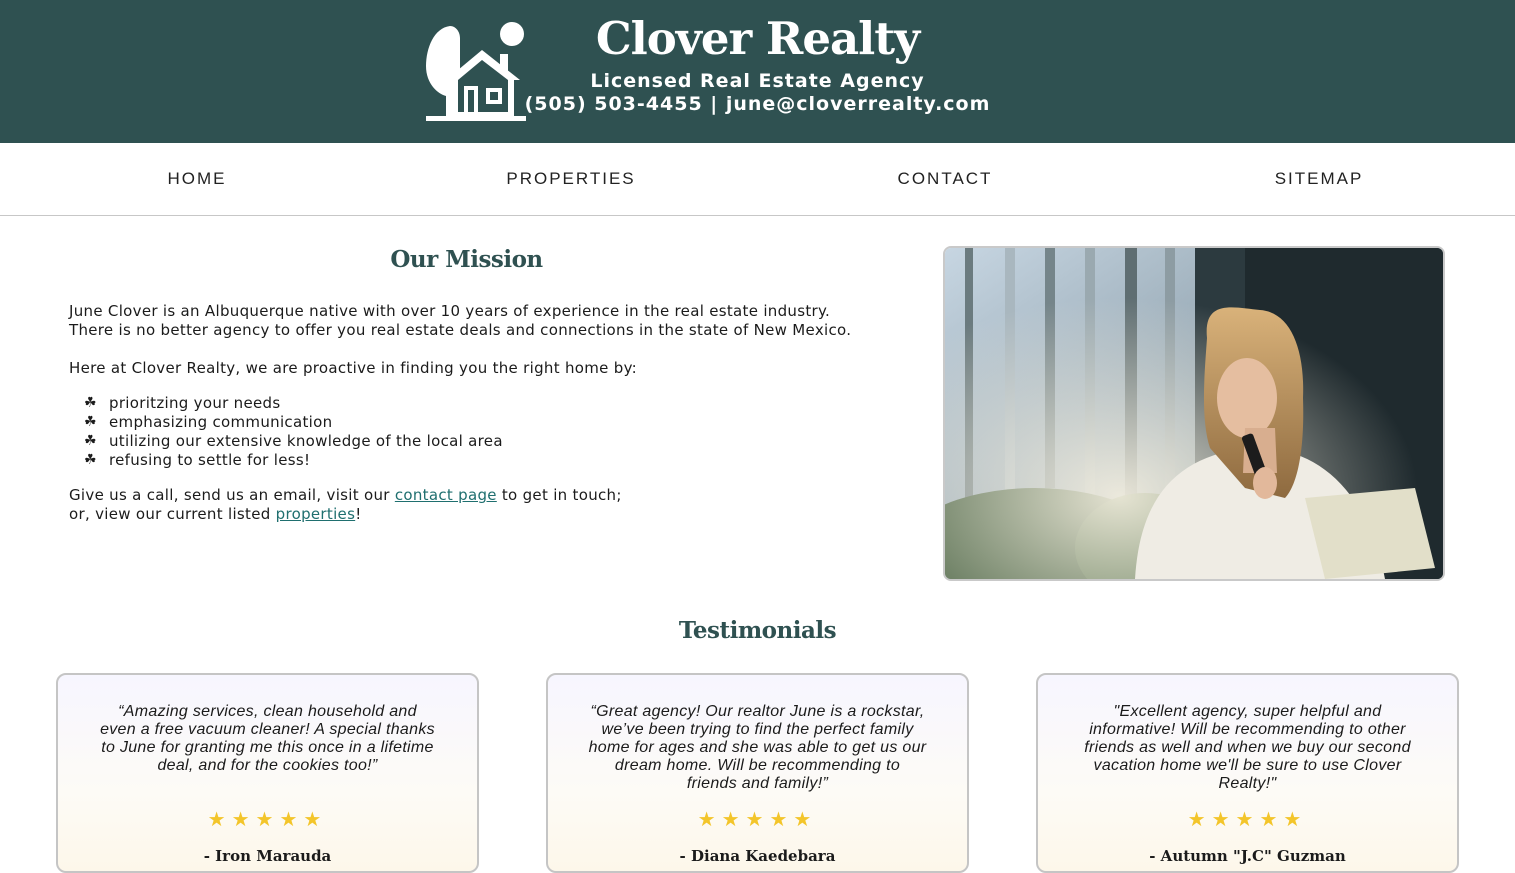  Describe the element at coordinates (197, 179) in the screenshot. I see `nav-home: HOME` at that location.